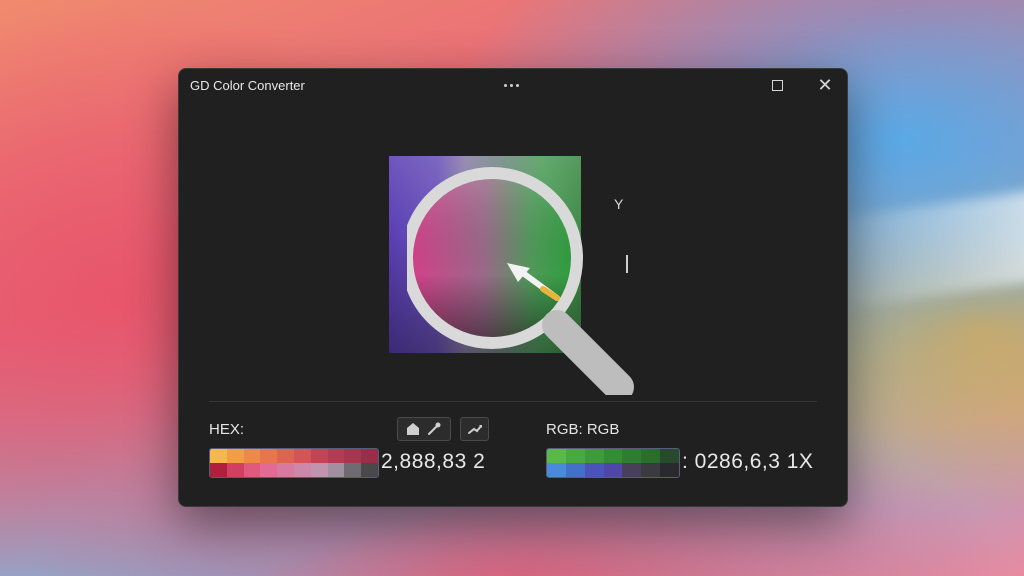 The width and height of the screenshot is (1024, 576). Describe the element at coordinates (413, 429) in the screenshot. I see `home-icon` at that location.